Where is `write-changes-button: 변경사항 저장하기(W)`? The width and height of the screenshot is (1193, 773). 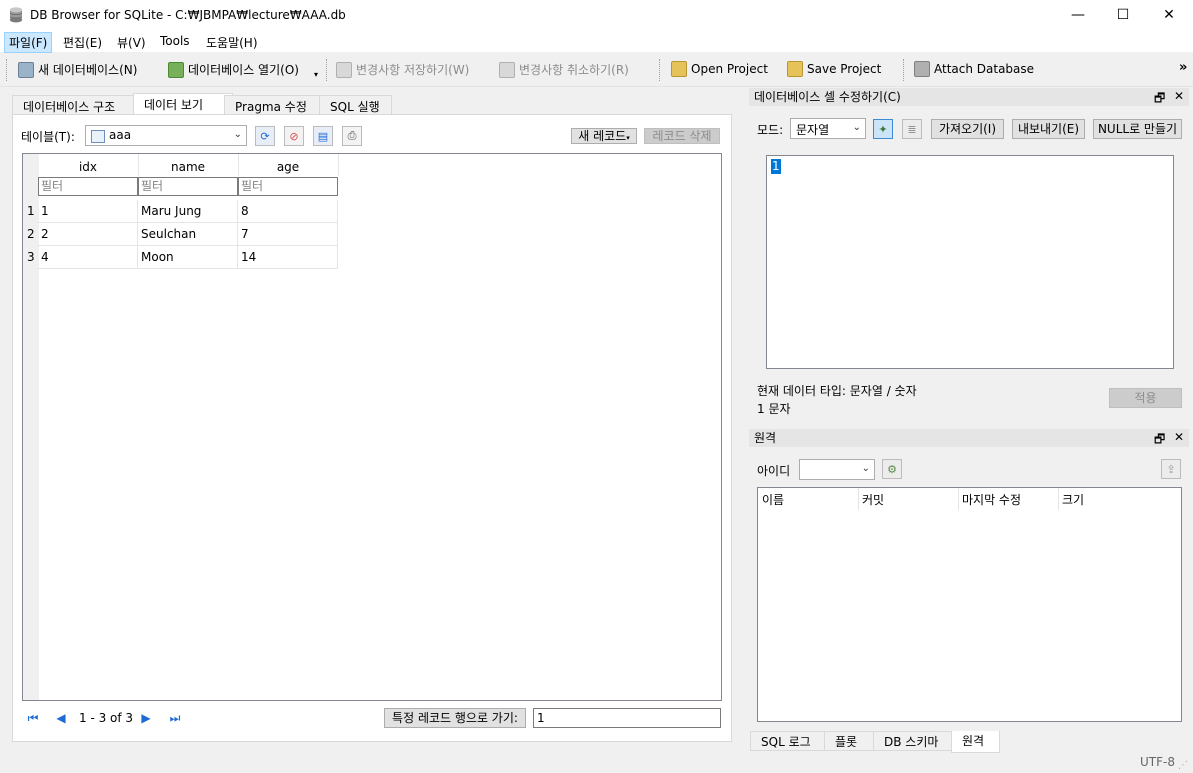
write-changes-button: 변경사항 저장하기(W) is located at coordinates (402, 69).